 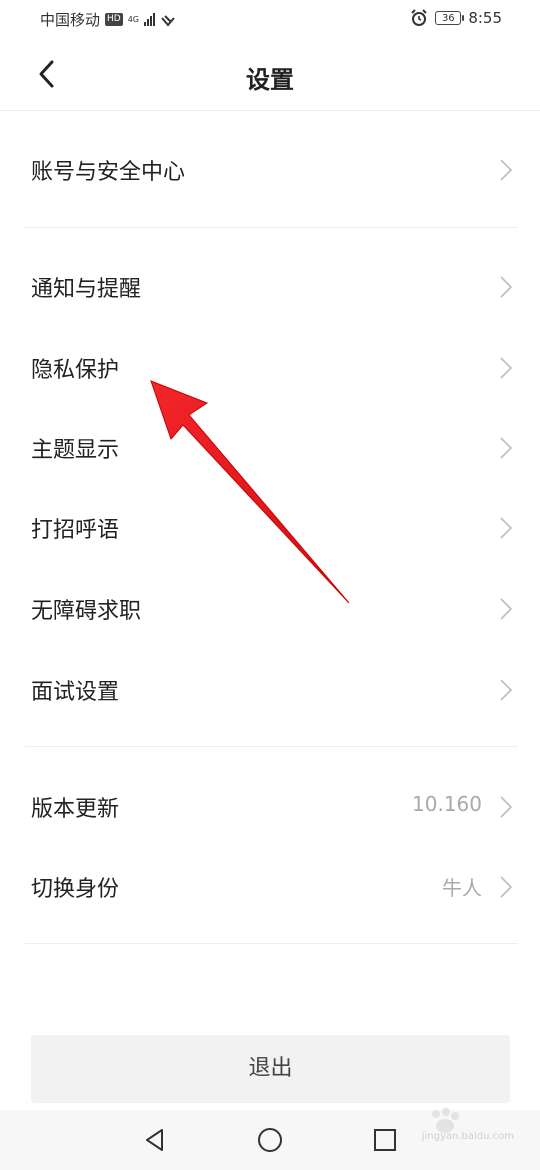 What do you see at coordinates (86, 611) in the screenshot?
I see `settings-item-label: 无障碍求职` at bounding box center [86, 611].